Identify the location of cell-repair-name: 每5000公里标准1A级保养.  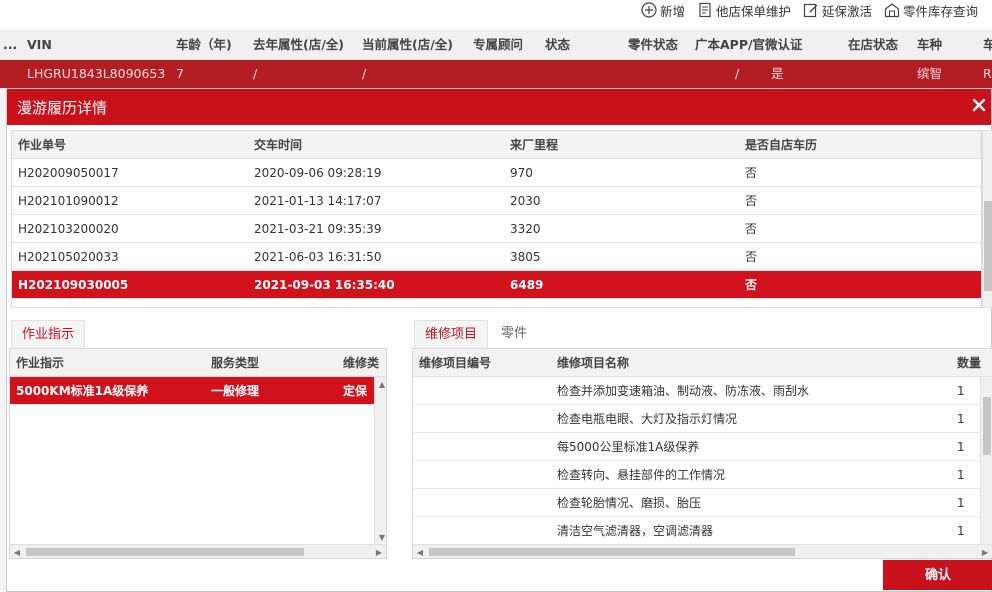
(628, 447).